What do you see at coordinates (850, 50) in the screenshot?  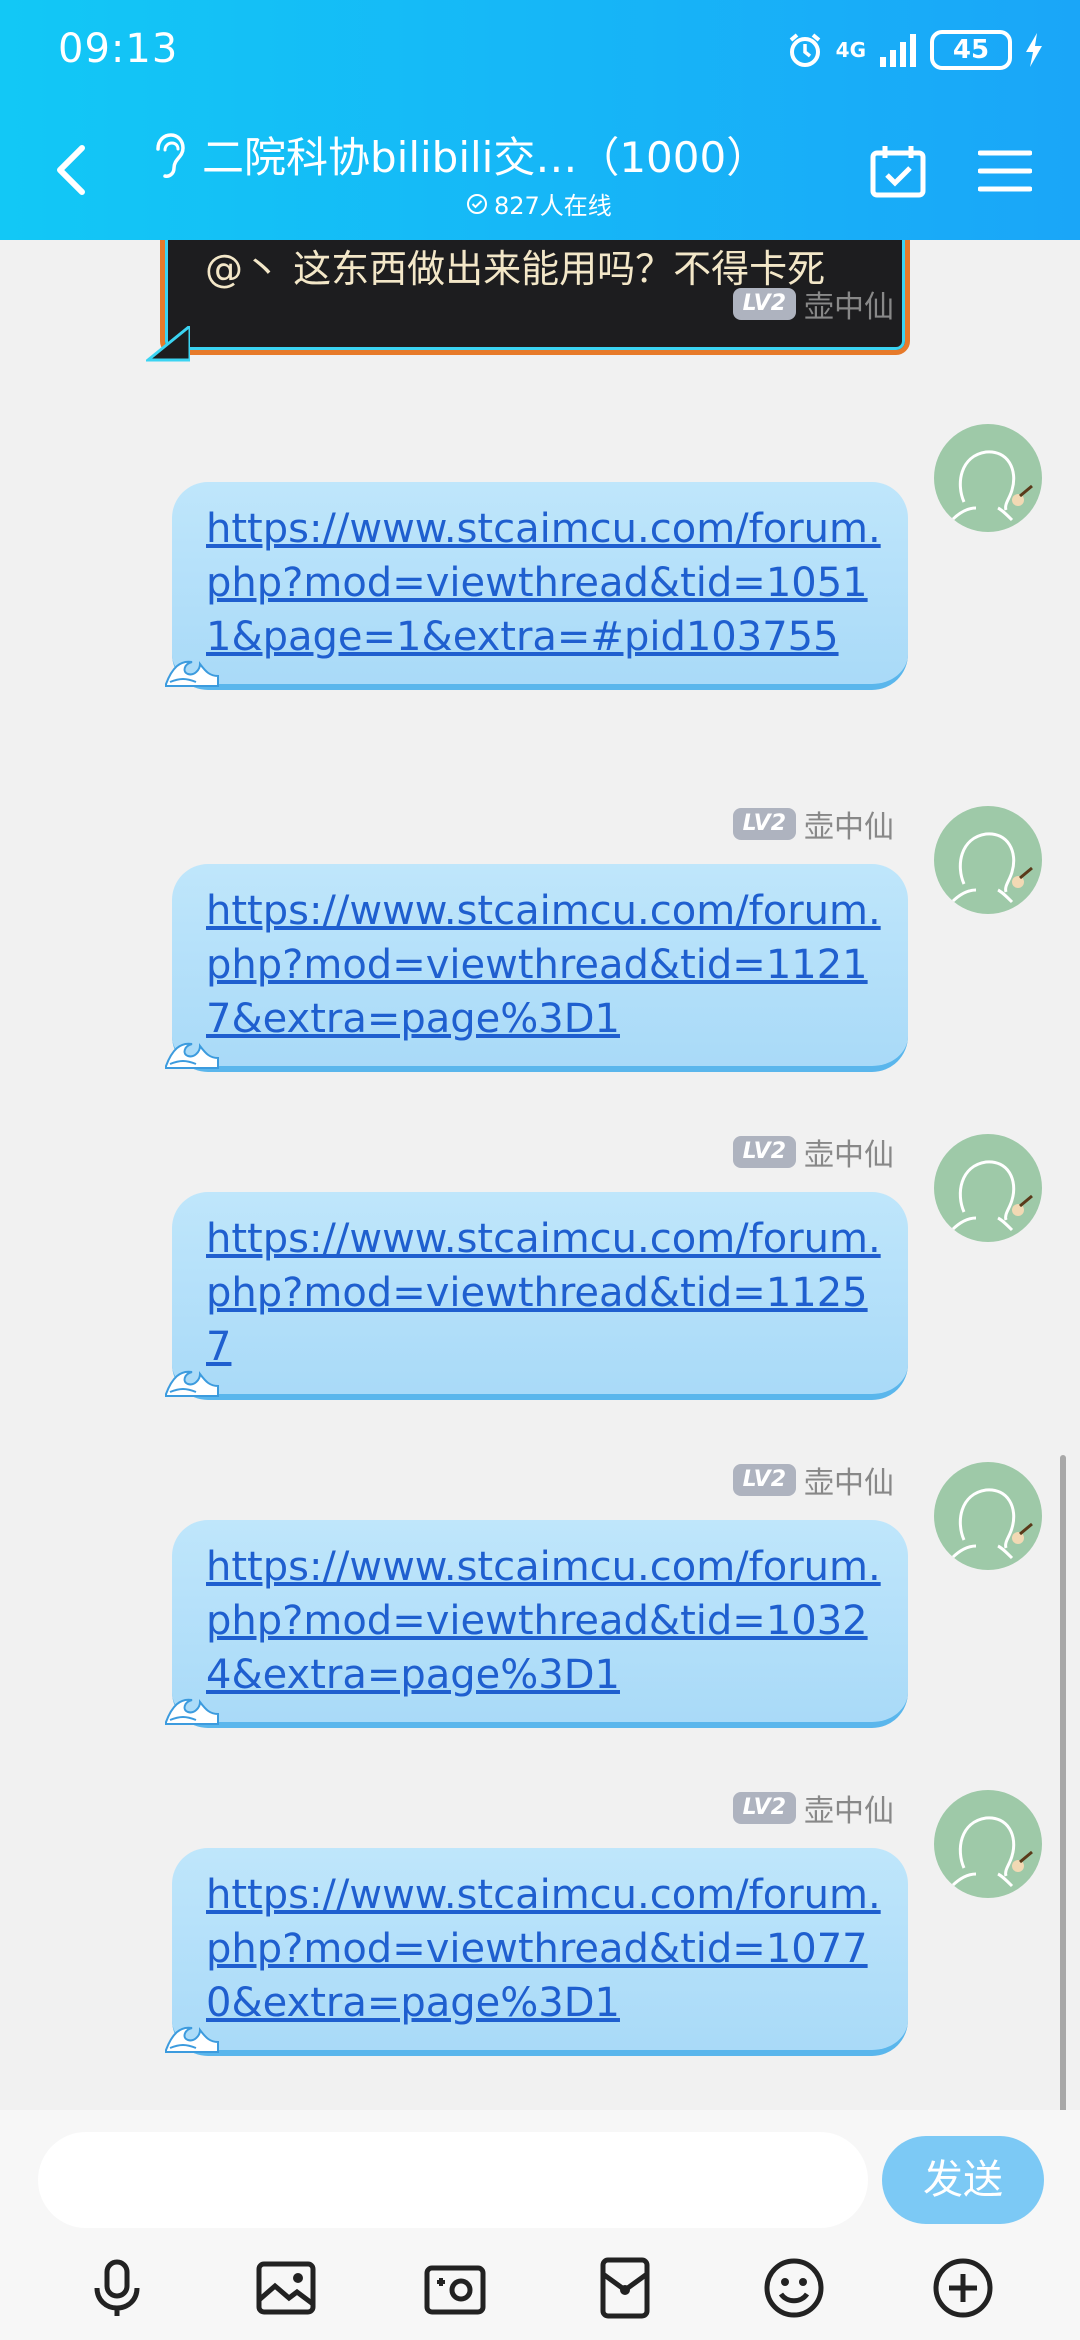 I see `network-type: 4G` at bounding box center [850, 50].